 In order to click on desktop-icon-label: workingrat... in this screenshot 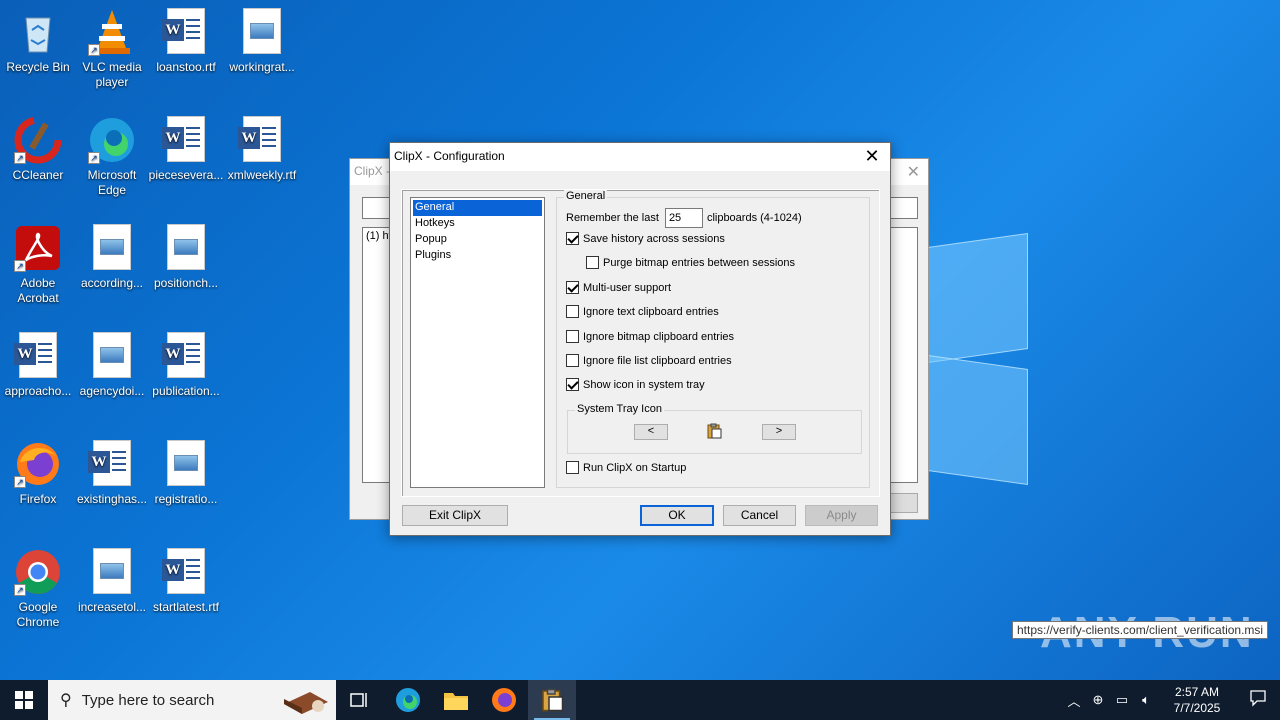, I will do `click(262, 67)`.